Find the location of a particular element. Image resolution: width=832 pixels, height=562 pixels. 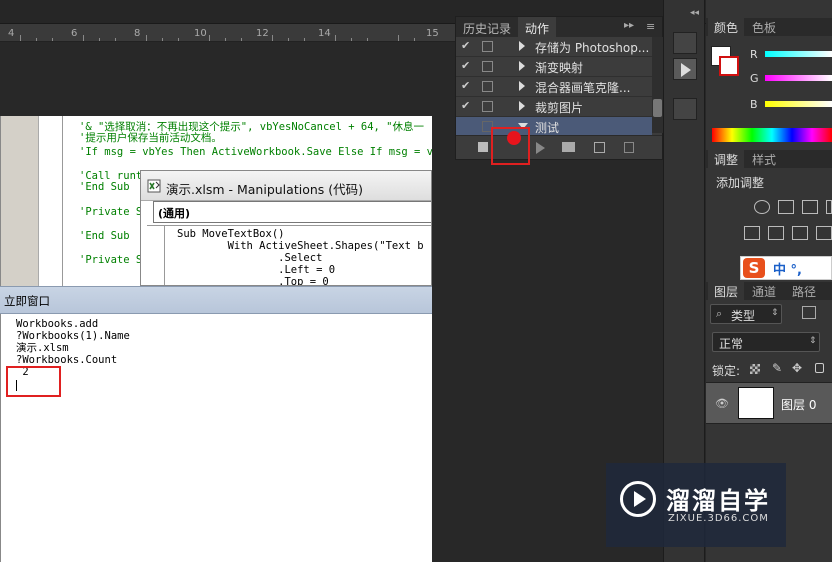

panel-menu-icon: ≡ is located at coordinates (650, 26).